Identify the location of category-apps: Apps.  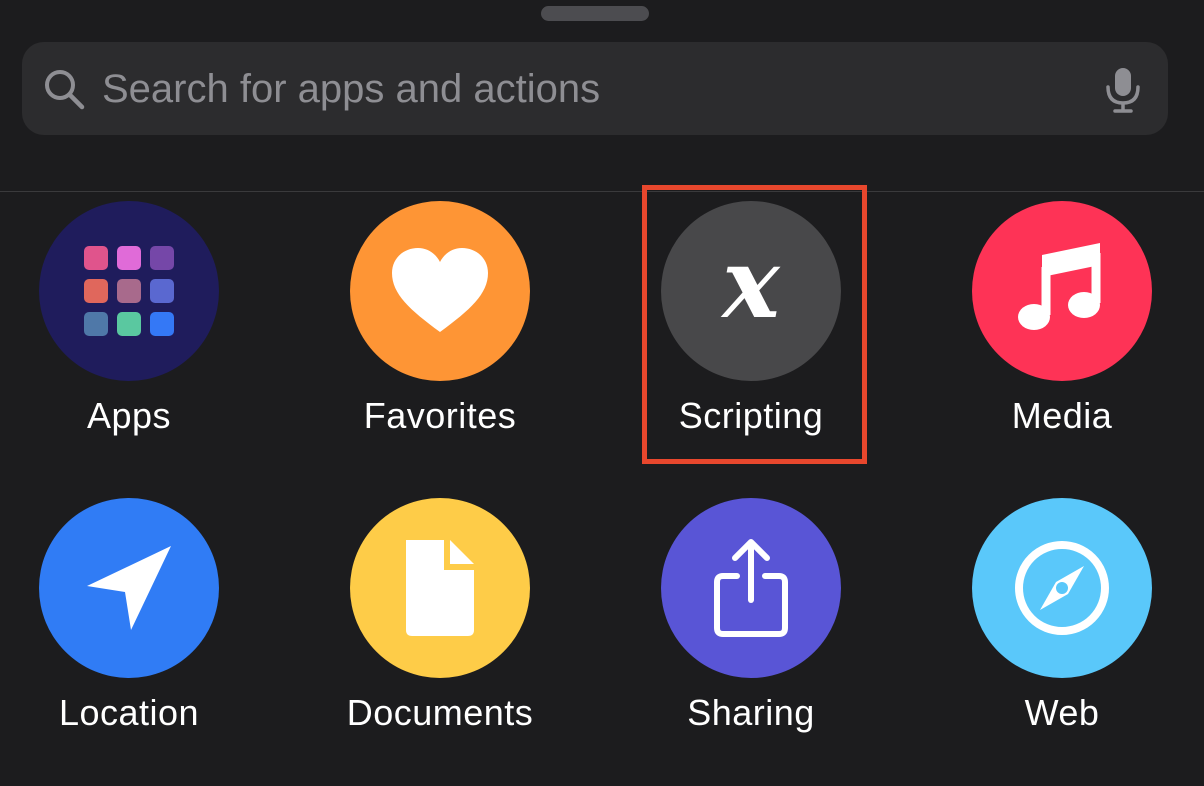
(129, 336).